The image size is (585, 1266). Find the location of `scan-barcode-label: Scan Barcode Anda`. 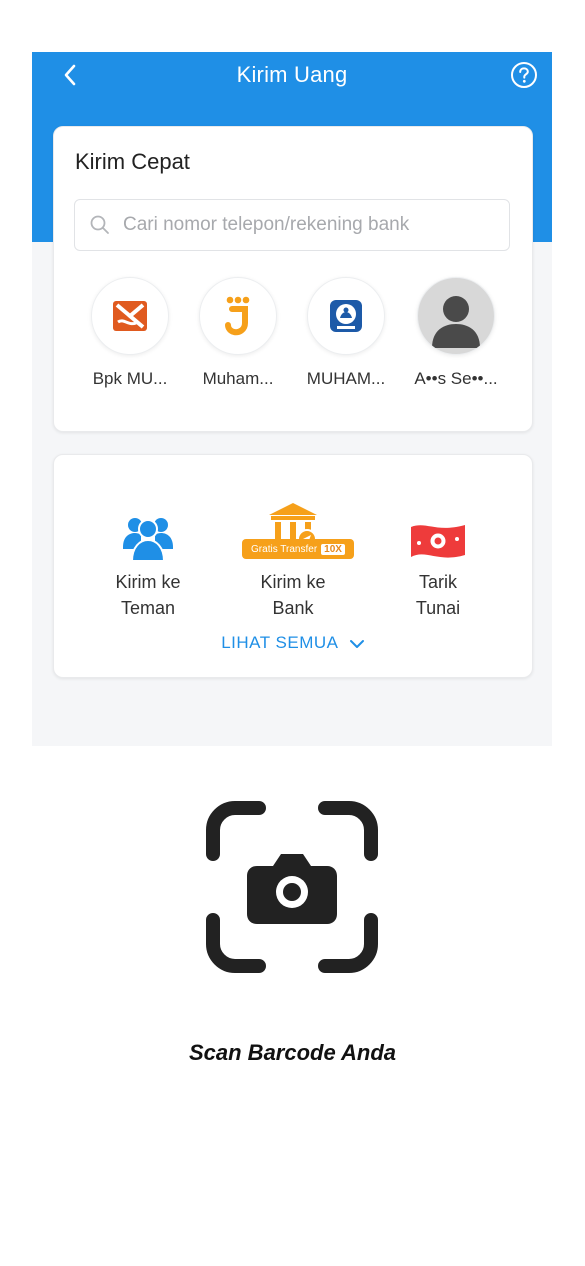

scan-barcode-label: Scan Barcode Anda is located at coordinates (292, 1052).